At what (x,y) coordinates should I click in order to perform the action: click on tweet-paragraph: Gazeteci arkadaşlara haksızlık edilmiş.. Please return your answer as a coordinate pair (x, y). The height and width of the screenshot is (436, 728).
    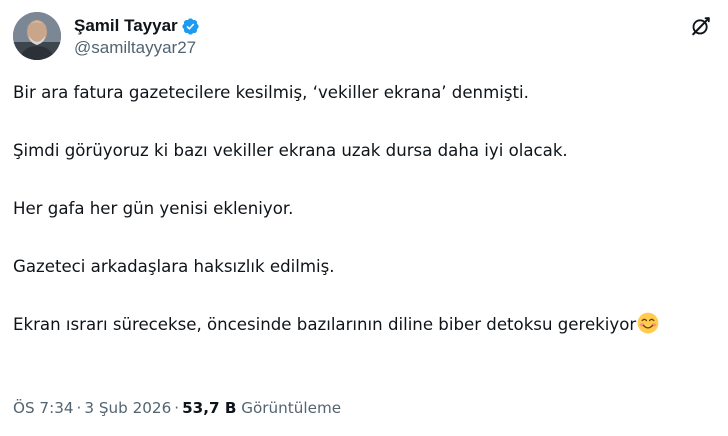
    Looking at the image, I should click on (174, 266).